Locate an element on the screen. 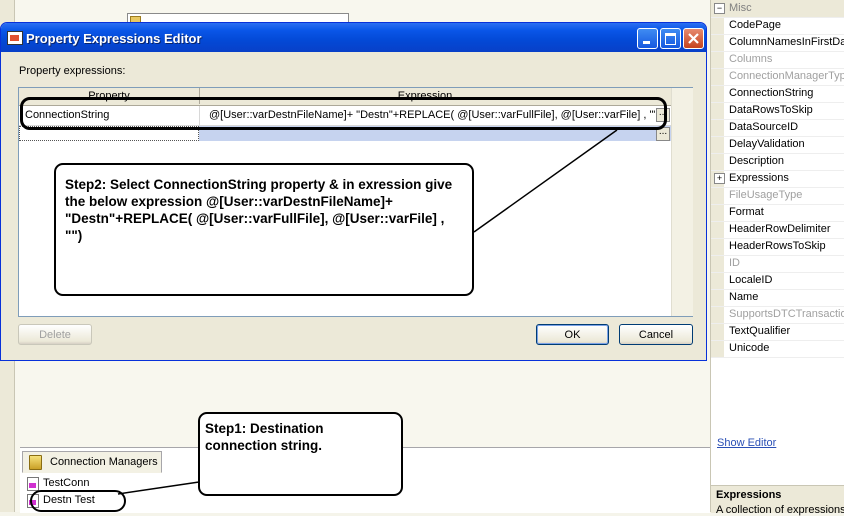  property-row: DelayValidation is located at coordinates (777, 145).